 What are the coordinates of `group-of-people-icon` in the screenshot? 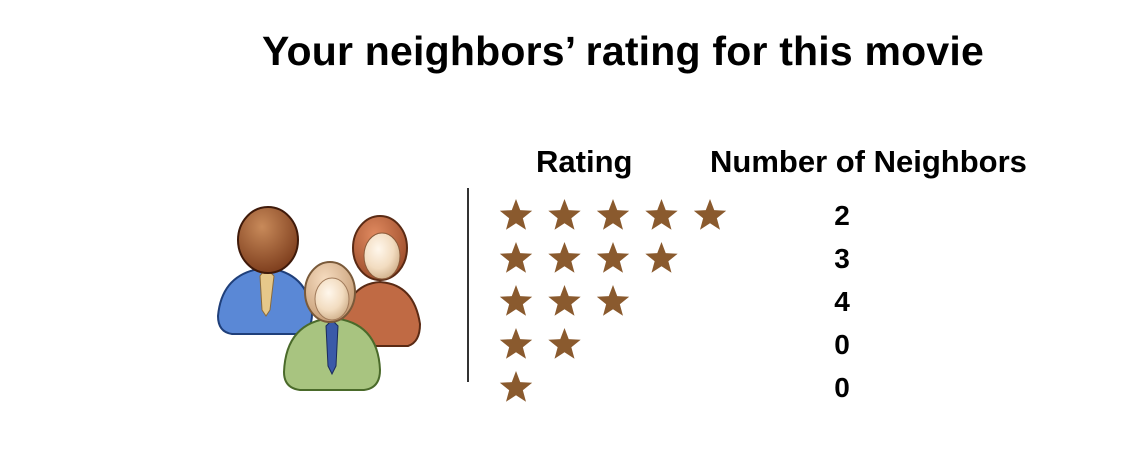 It's located at (319, 298).